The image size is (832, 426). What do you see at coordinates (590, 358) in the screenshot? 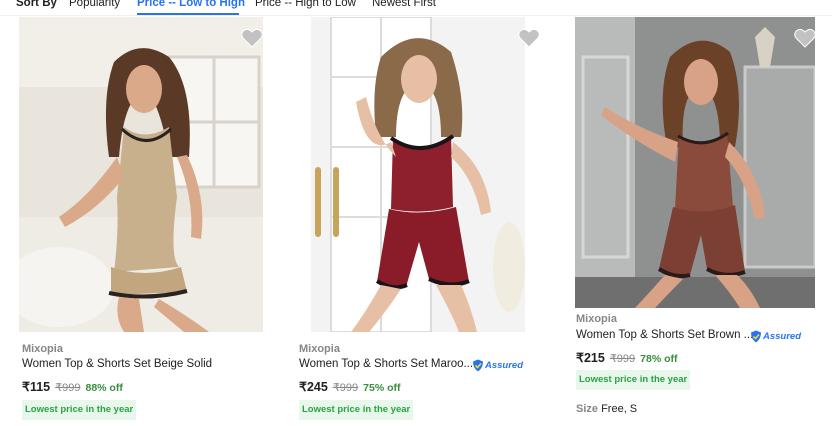
I see `product-price: ₹215` at bounding box center [590, 358].